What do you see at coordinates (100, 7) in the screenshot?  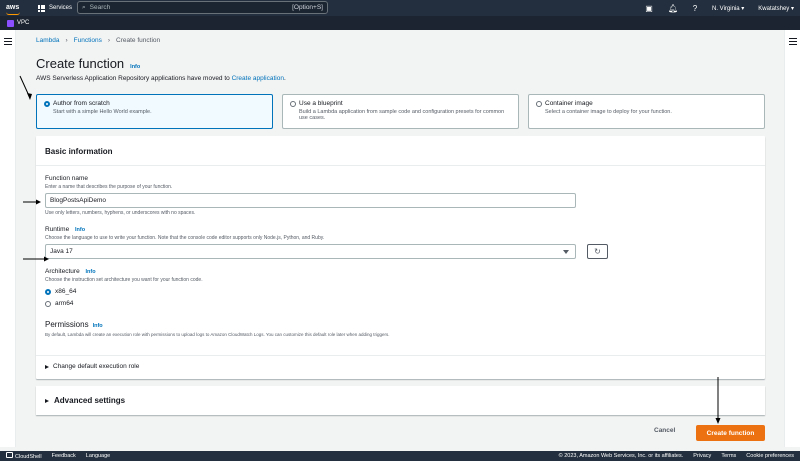 I see `search-placeholder: Search` at bounding box center [100, 7].